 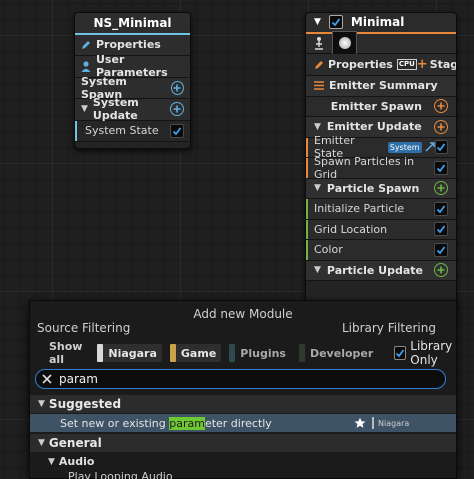 What do you see at coordinates (341, 353) in the screenshot?
I see `filter-developer-label: Developer` at bounding box center [341, 353].